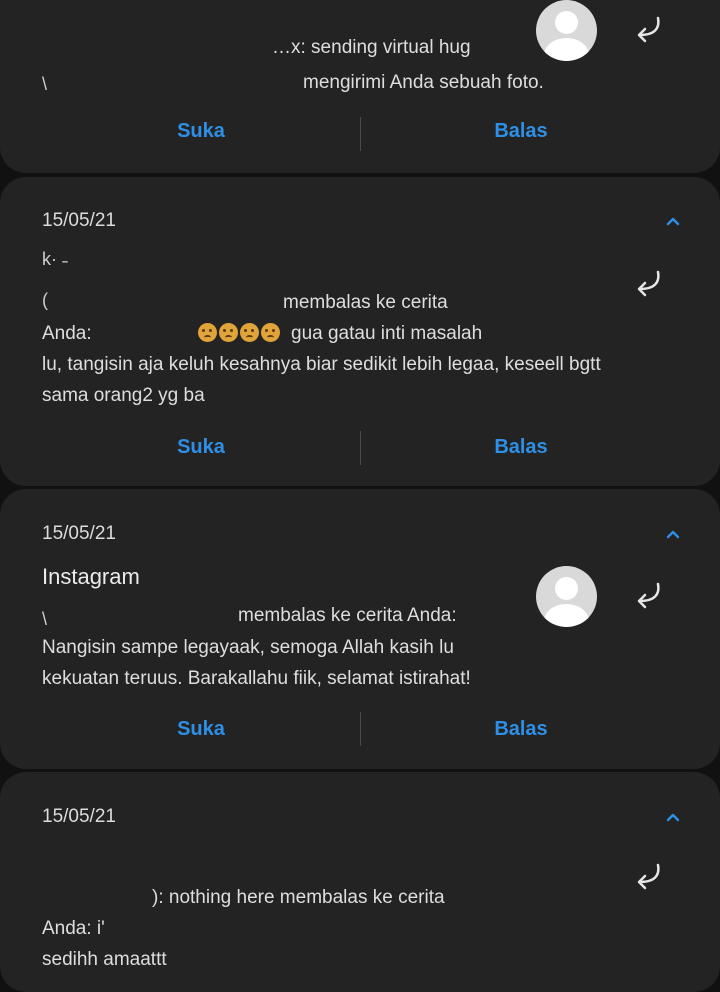  What do you see at coordinates (347, 615) in the screenshot?
I see `reply-text: membalas ke cerita Anda:` at bounding box center [347, 615].